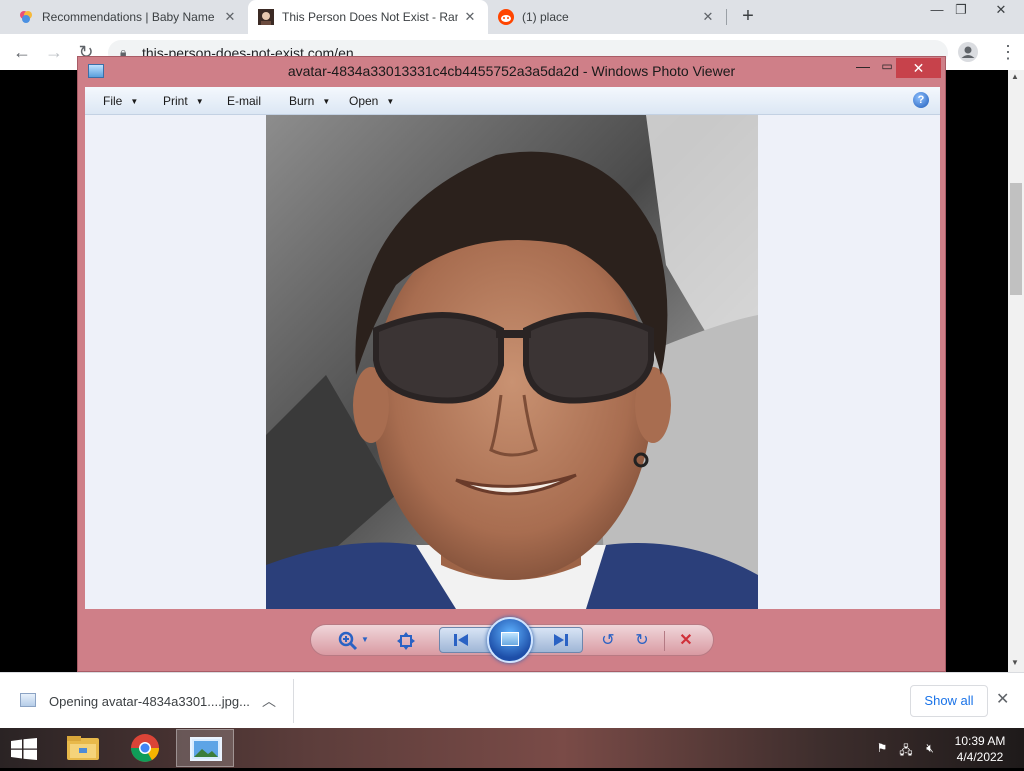 Image resolution: width=1024 pixels, height=771 pixels. Describe the element at coordinates (1002, 699) in the screenshot. I see `close-download-bar-icon: ✕` at that location.